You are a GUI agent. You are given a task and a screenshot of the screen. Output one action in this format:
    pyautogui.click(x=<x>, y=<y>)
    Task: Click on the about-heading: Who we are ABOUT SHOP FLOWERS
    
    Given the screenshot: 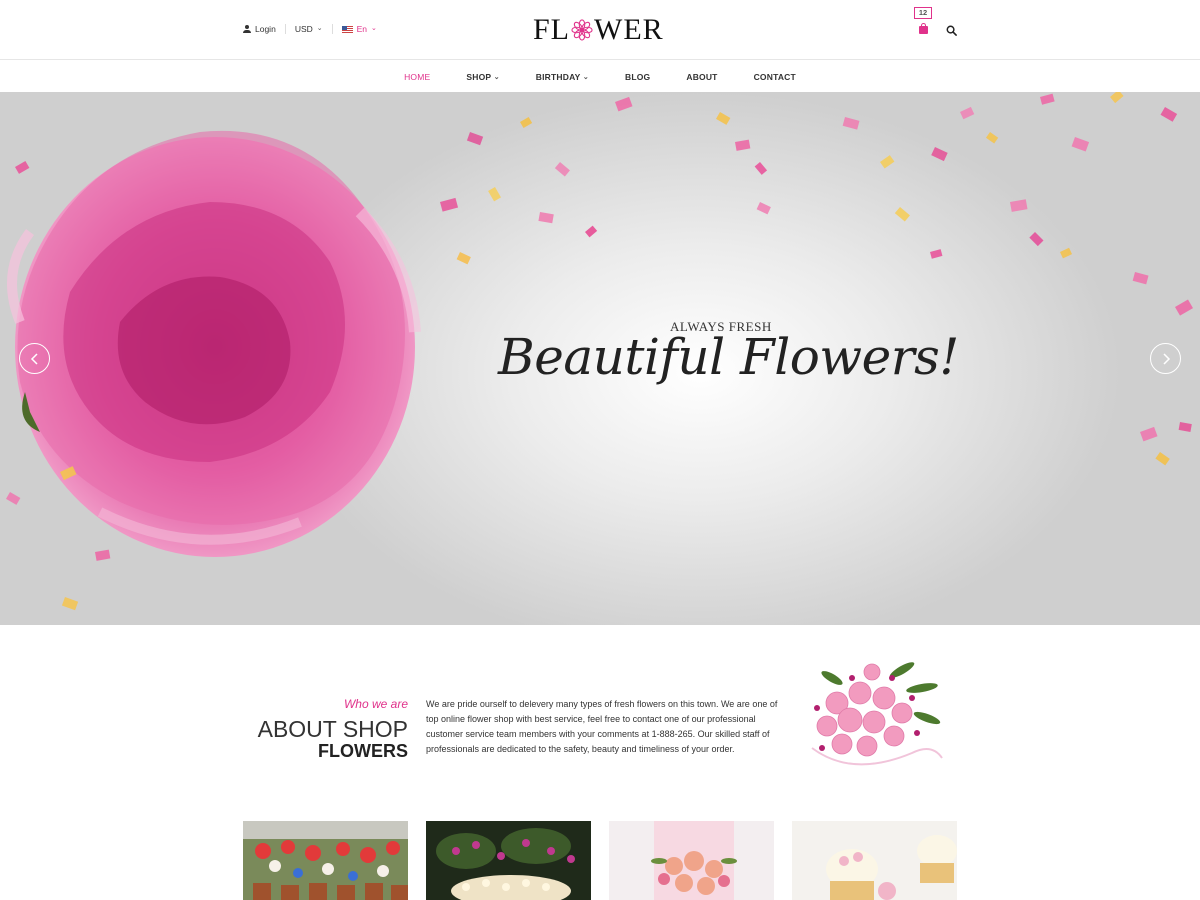 What is the action you would take?
    pyautogui.click(x=325, y=729)
    